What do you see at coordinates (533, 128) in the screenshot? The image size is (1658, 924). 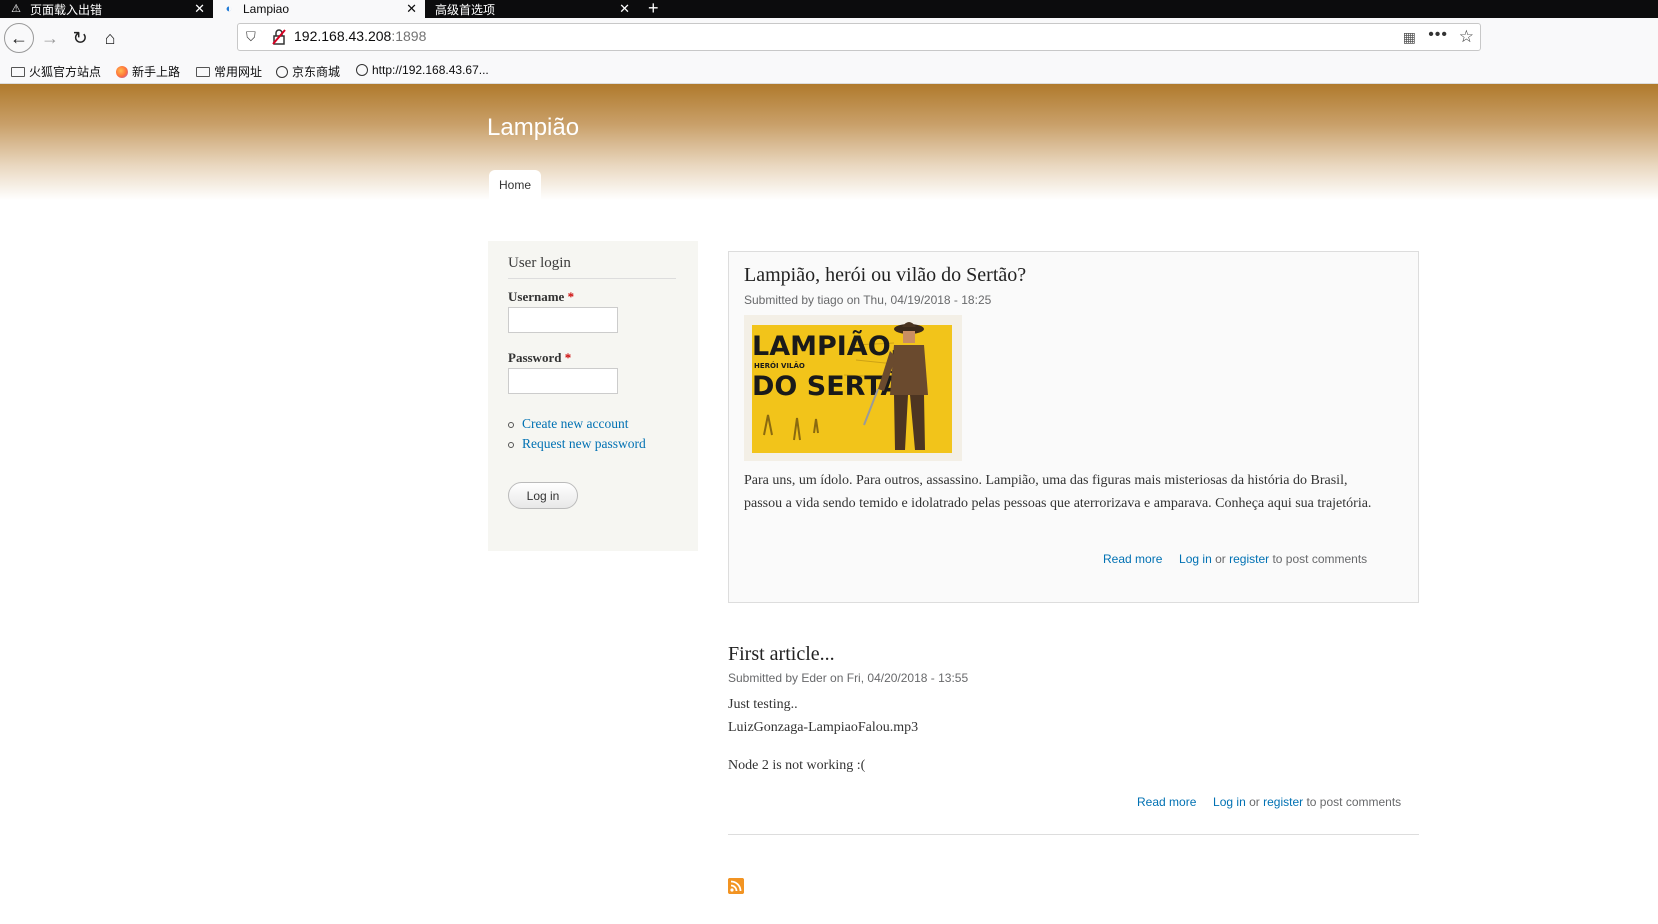 I see `site-name: Lampião` at bounding box center [533, 128].